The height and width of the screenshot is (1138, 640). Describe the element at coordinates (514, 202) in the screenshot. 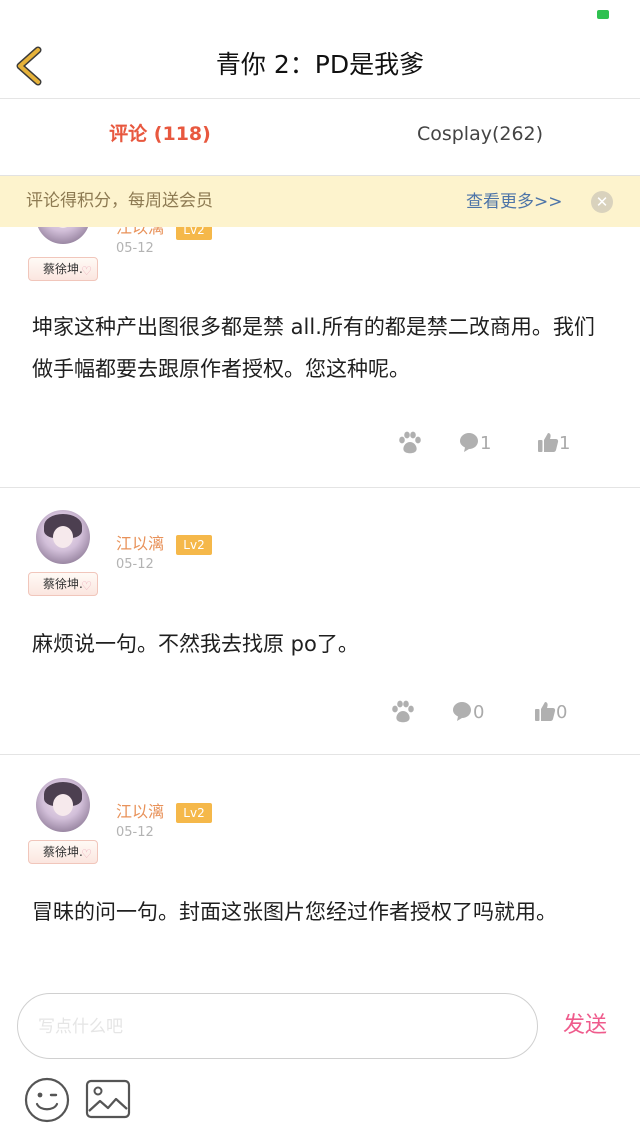

I see `notice-more-link: 查看更多>>` at that location.